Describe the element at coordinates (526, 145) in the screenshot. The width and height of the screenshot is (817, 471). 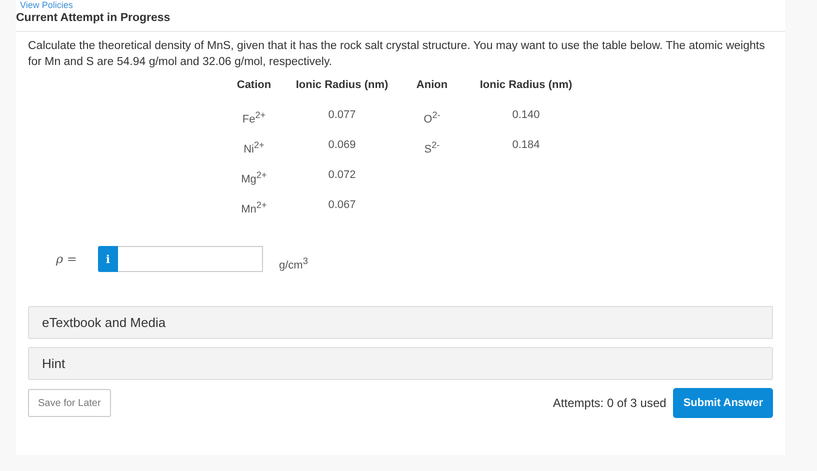
I see `table-cell-text: 0.184` at that location.